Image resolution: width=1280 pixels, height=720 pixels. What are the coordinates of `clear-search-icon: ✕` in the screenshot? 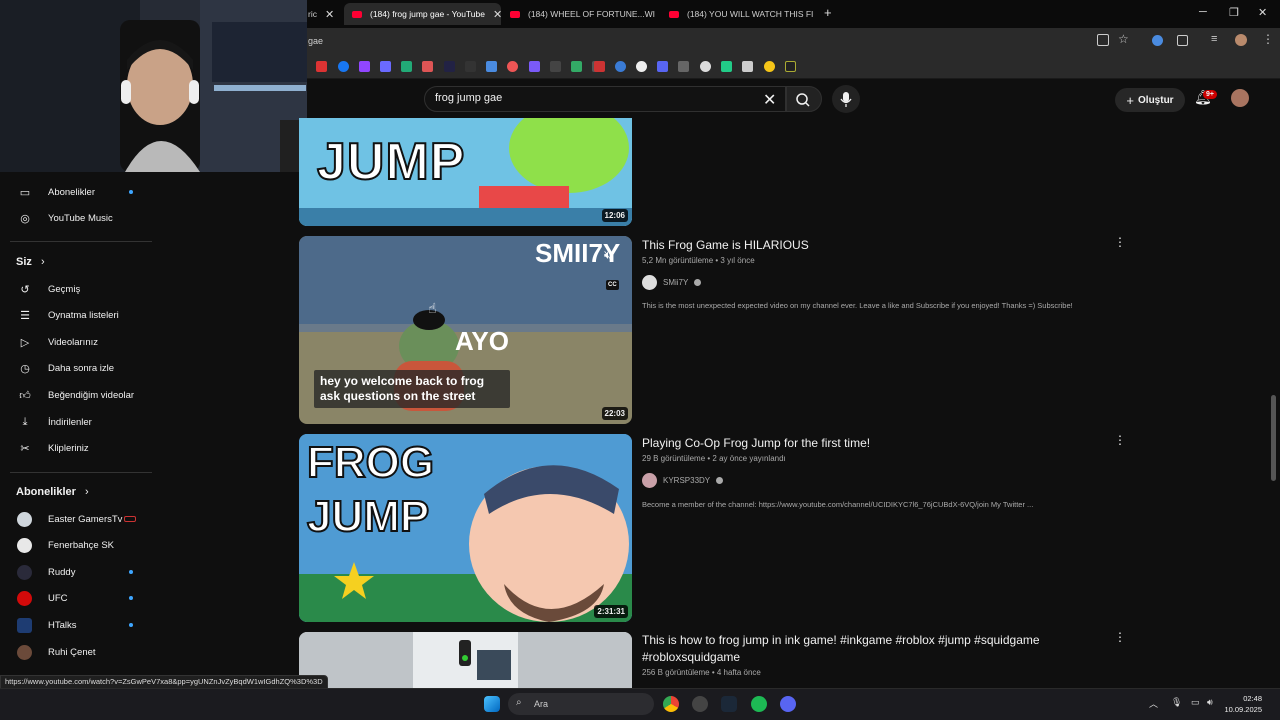 It's located at (769, 100).